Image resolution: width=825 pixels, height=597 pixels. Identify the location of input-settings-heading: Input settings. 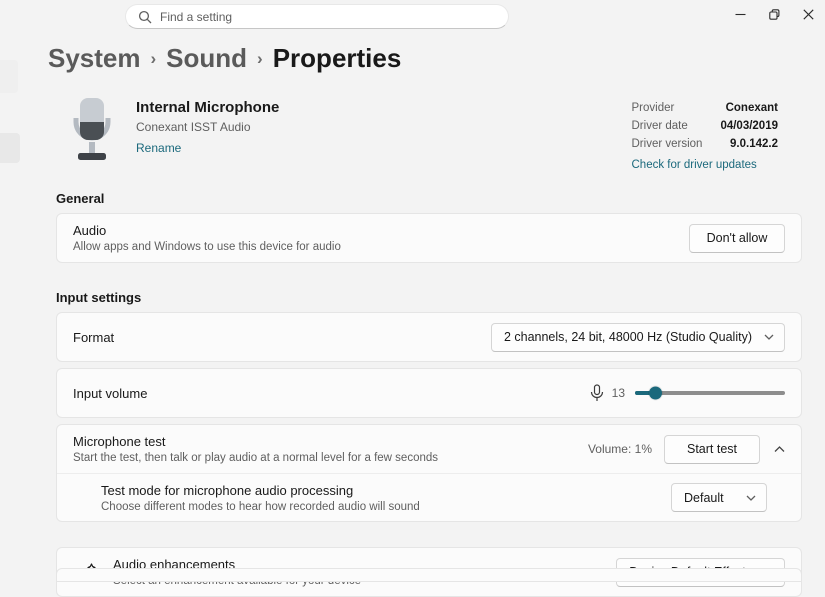
(99, 297).